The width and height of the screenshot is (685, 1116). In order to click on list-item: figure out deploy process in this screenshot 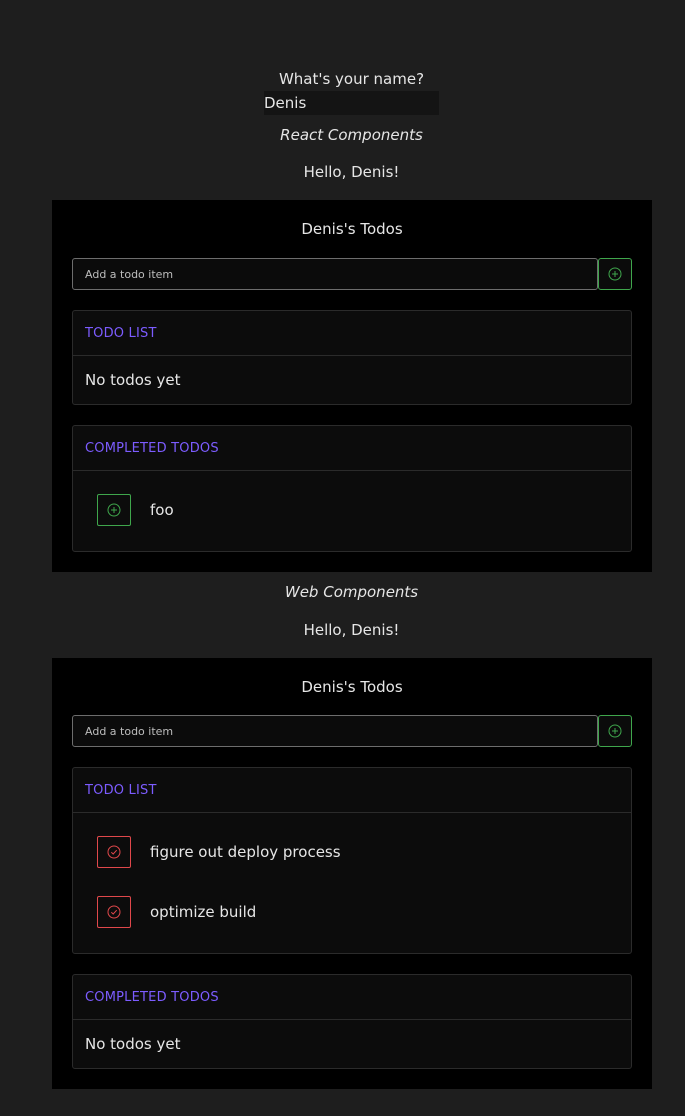, I will do `click(352, 853)`.